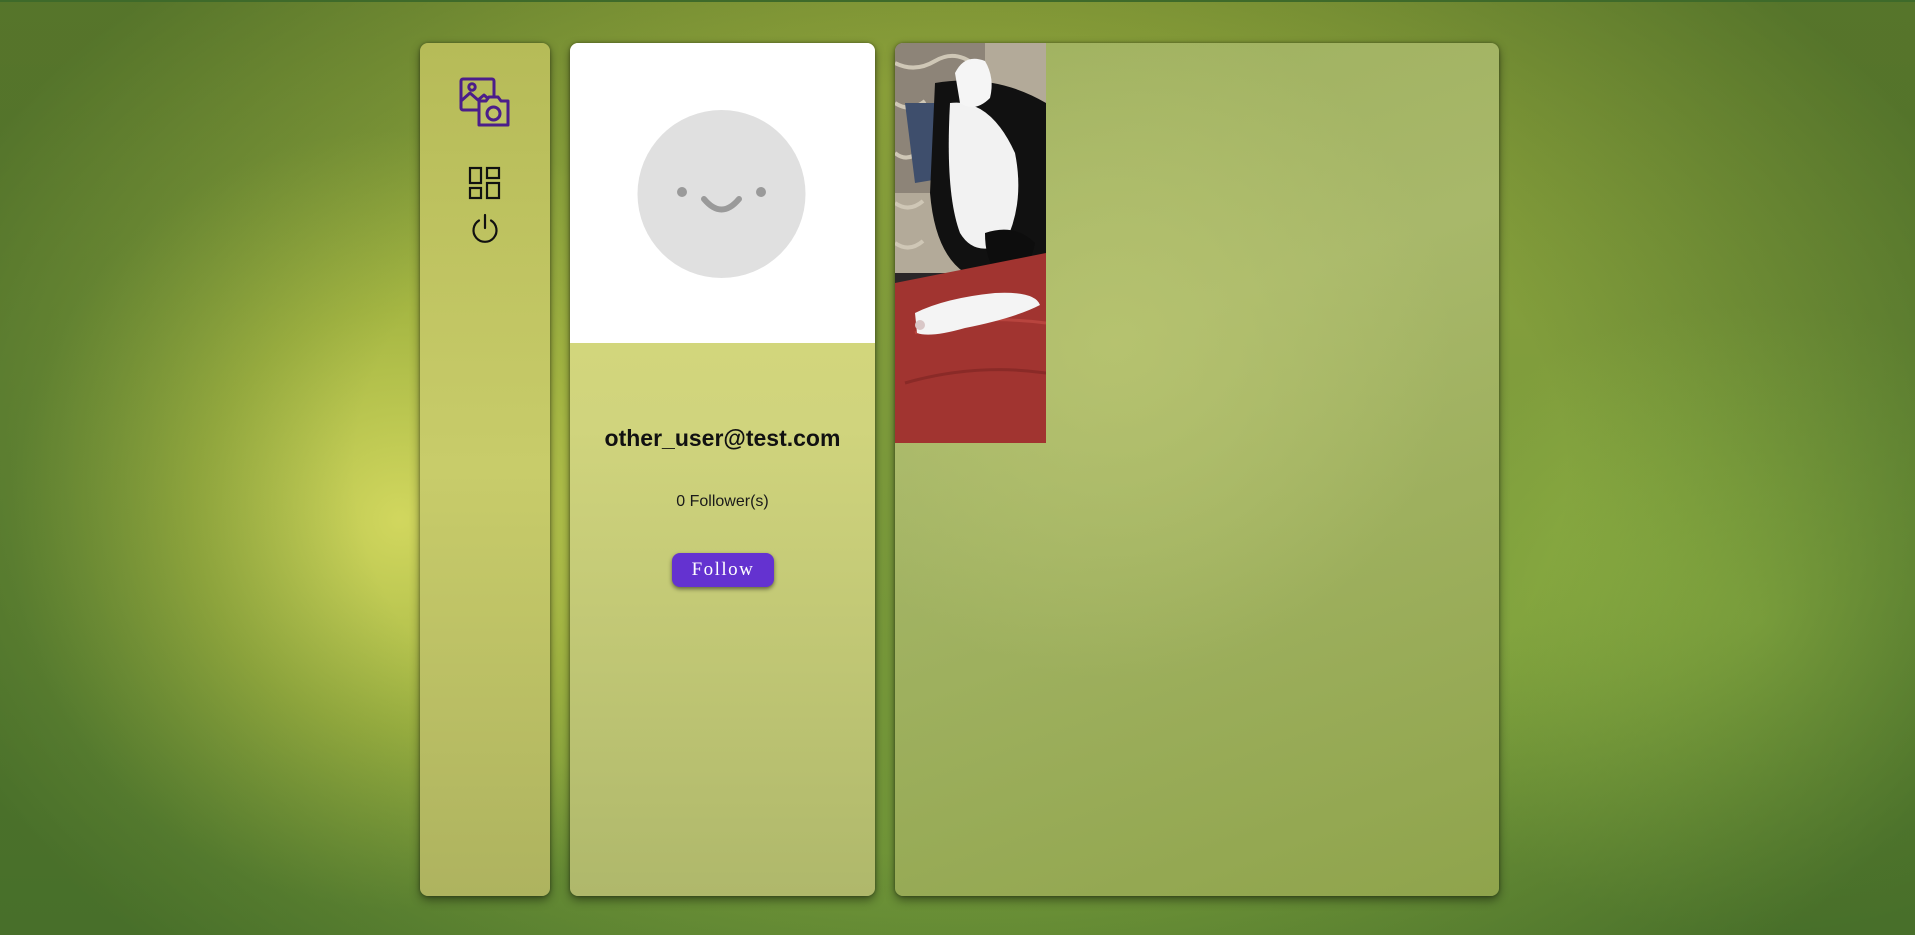 The image size is (1915, 935). I want to click on power-icon, so click(485, 229).